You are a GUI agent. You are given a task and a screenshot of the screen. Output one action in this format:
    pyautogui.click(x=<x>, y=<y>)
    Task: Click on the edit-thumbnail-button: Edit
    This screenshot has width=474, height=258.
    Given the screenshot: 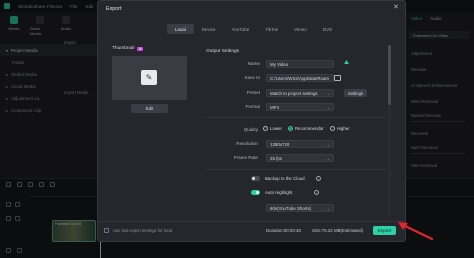 What is the action you would take?
    pyautogui.click(x=149, y=108)
    